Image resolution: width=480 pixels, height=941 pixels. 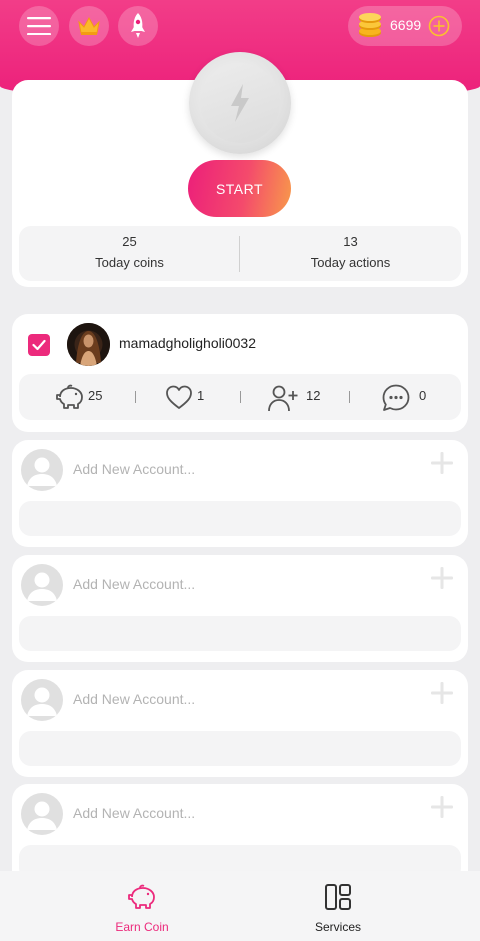 What do you see at coordinates (313, 395) in the screenshot?
I see `metric-follows: 12` at bounding box center [313, 395].